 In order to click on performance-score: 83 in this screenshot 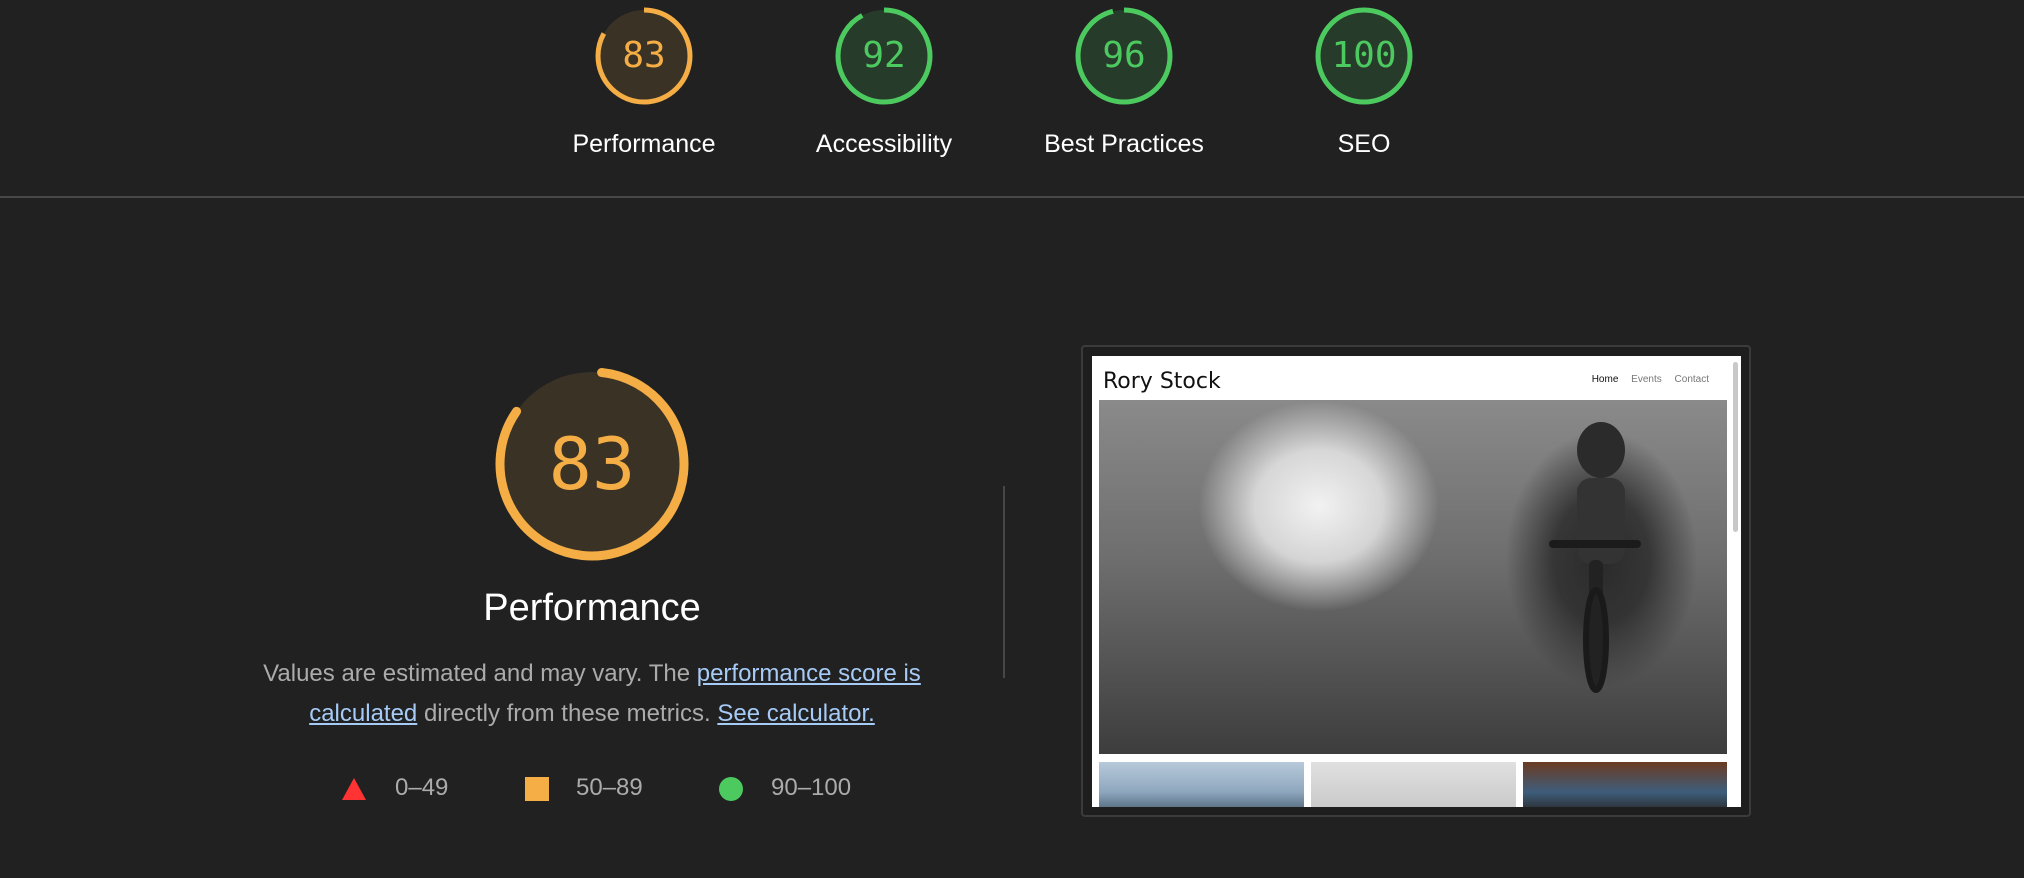, I will do `click(592, 464)`.